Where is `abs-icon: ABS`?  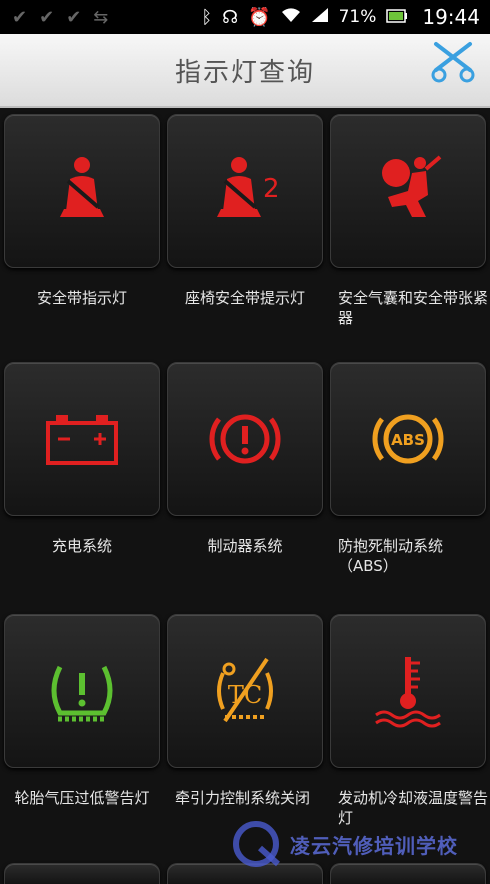 abs-icon: ABS is located at coordinates (408, 439).